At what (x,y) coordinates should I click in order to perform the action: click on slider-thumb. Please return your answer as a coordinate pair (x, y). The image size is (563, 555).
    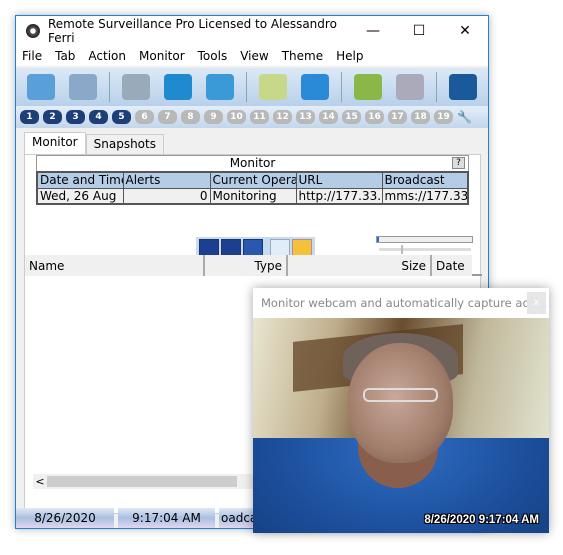
    Looking at the image, I should click on (402, 249).